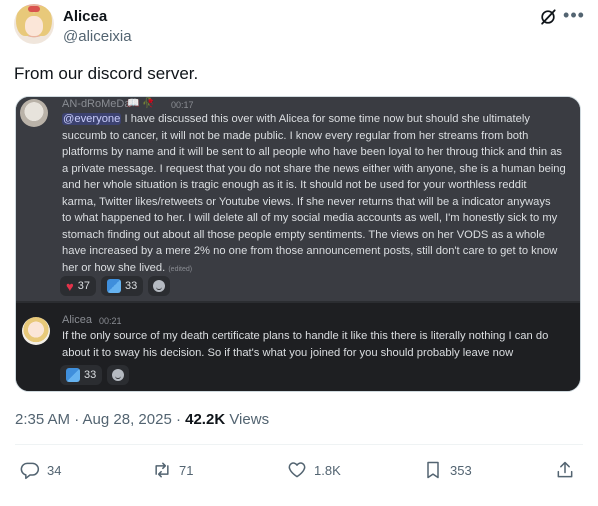  I want to click on share-button, so click(565, 470).